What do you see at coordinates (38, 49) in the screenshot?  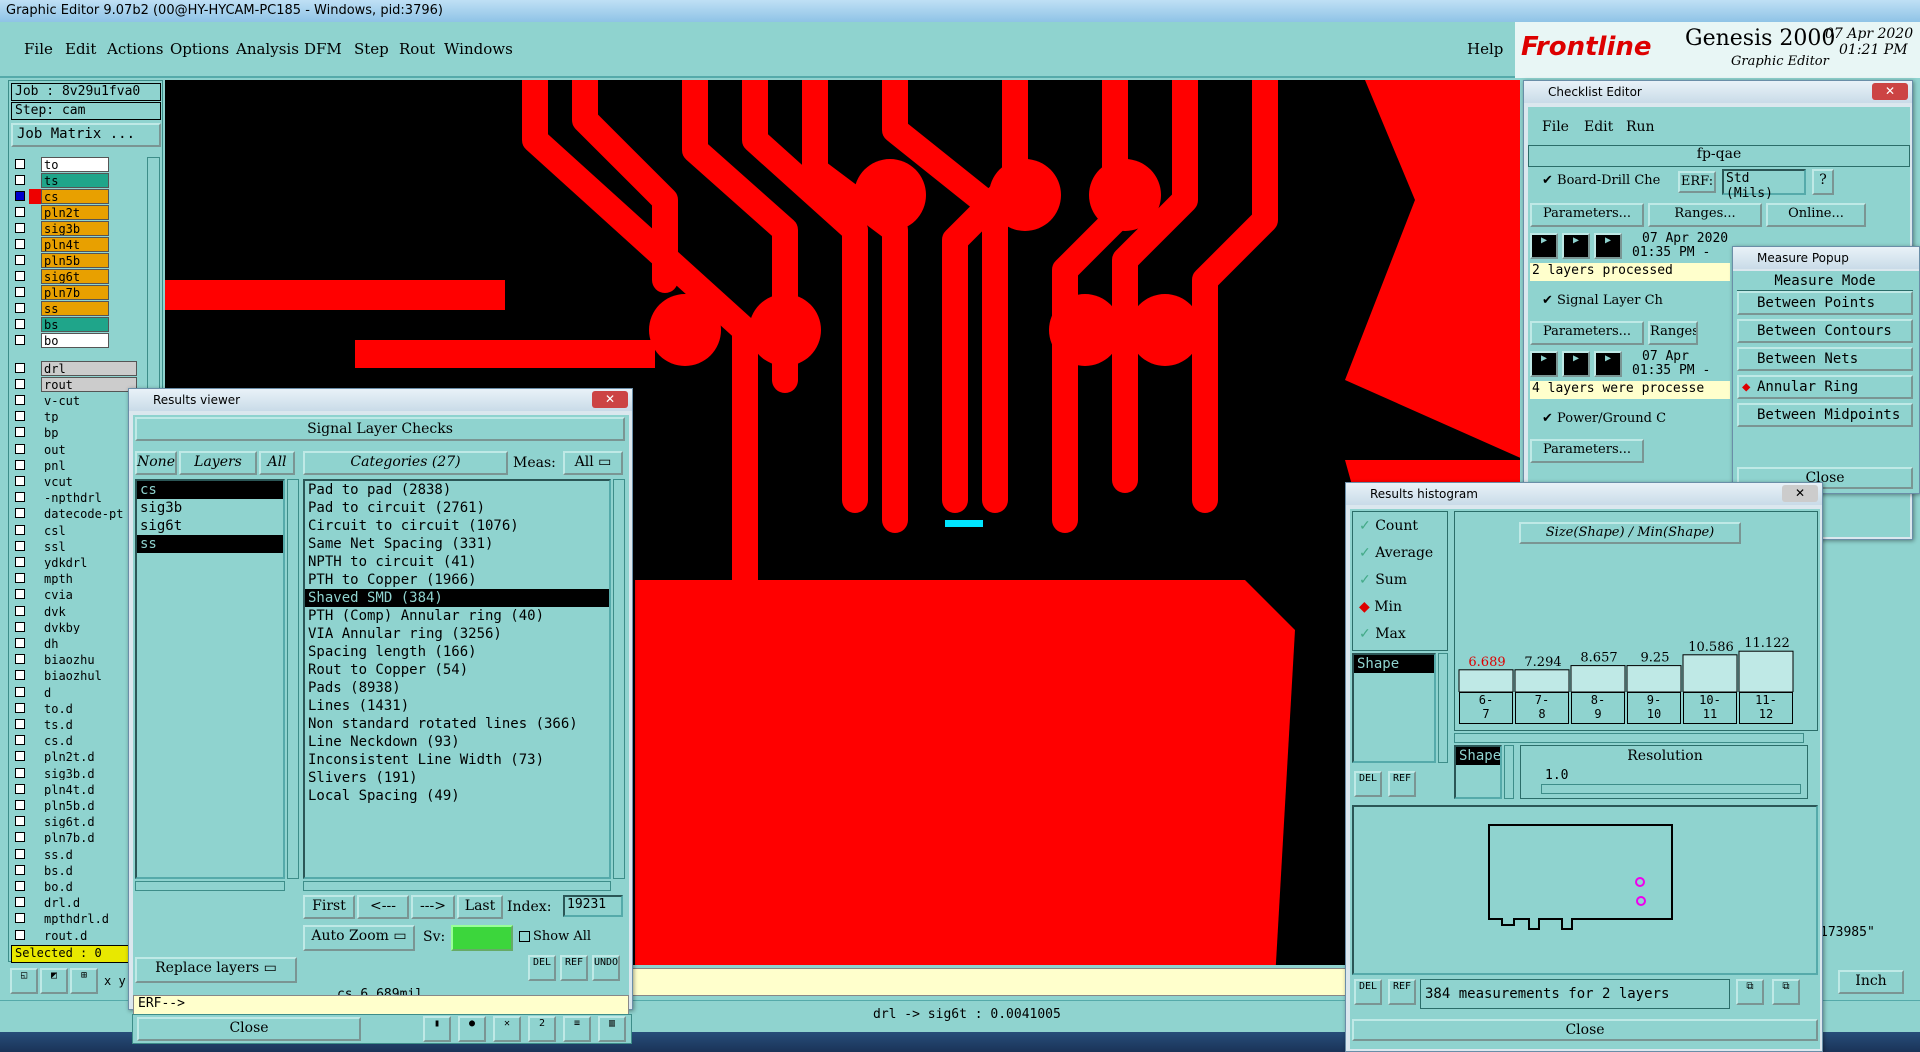 I see `menu-file: File` at bounding box center [38, 49].